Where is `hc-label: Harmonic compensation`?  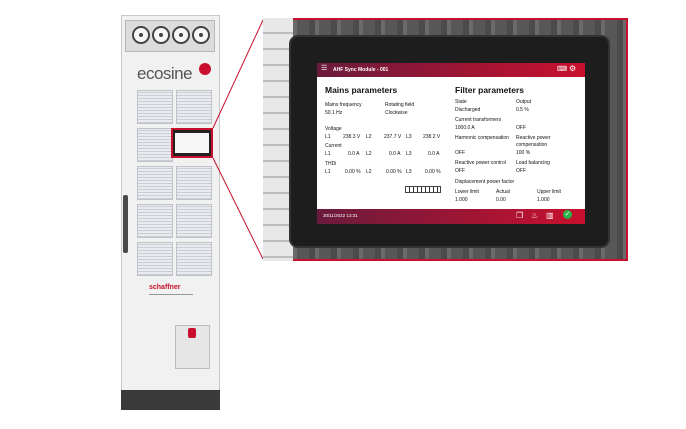 hc-label: Harmonic compensation is located at coordinates (482, 138).